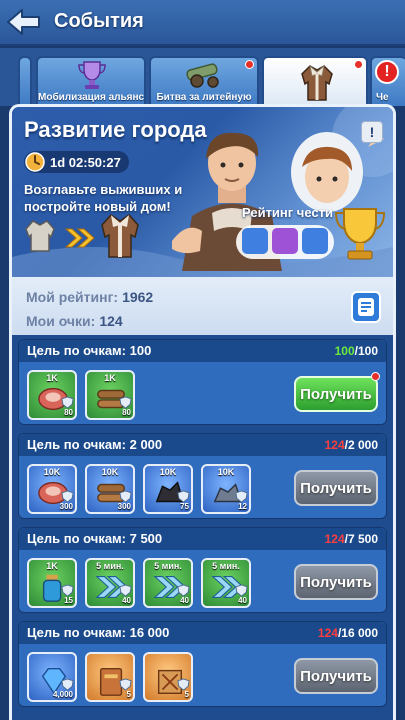 This screenshot has height=720, width=405. What do you see at coordinates (120, 236) in the screenshot?
I see `new-coat-icon` at bounding box center [120, 236].